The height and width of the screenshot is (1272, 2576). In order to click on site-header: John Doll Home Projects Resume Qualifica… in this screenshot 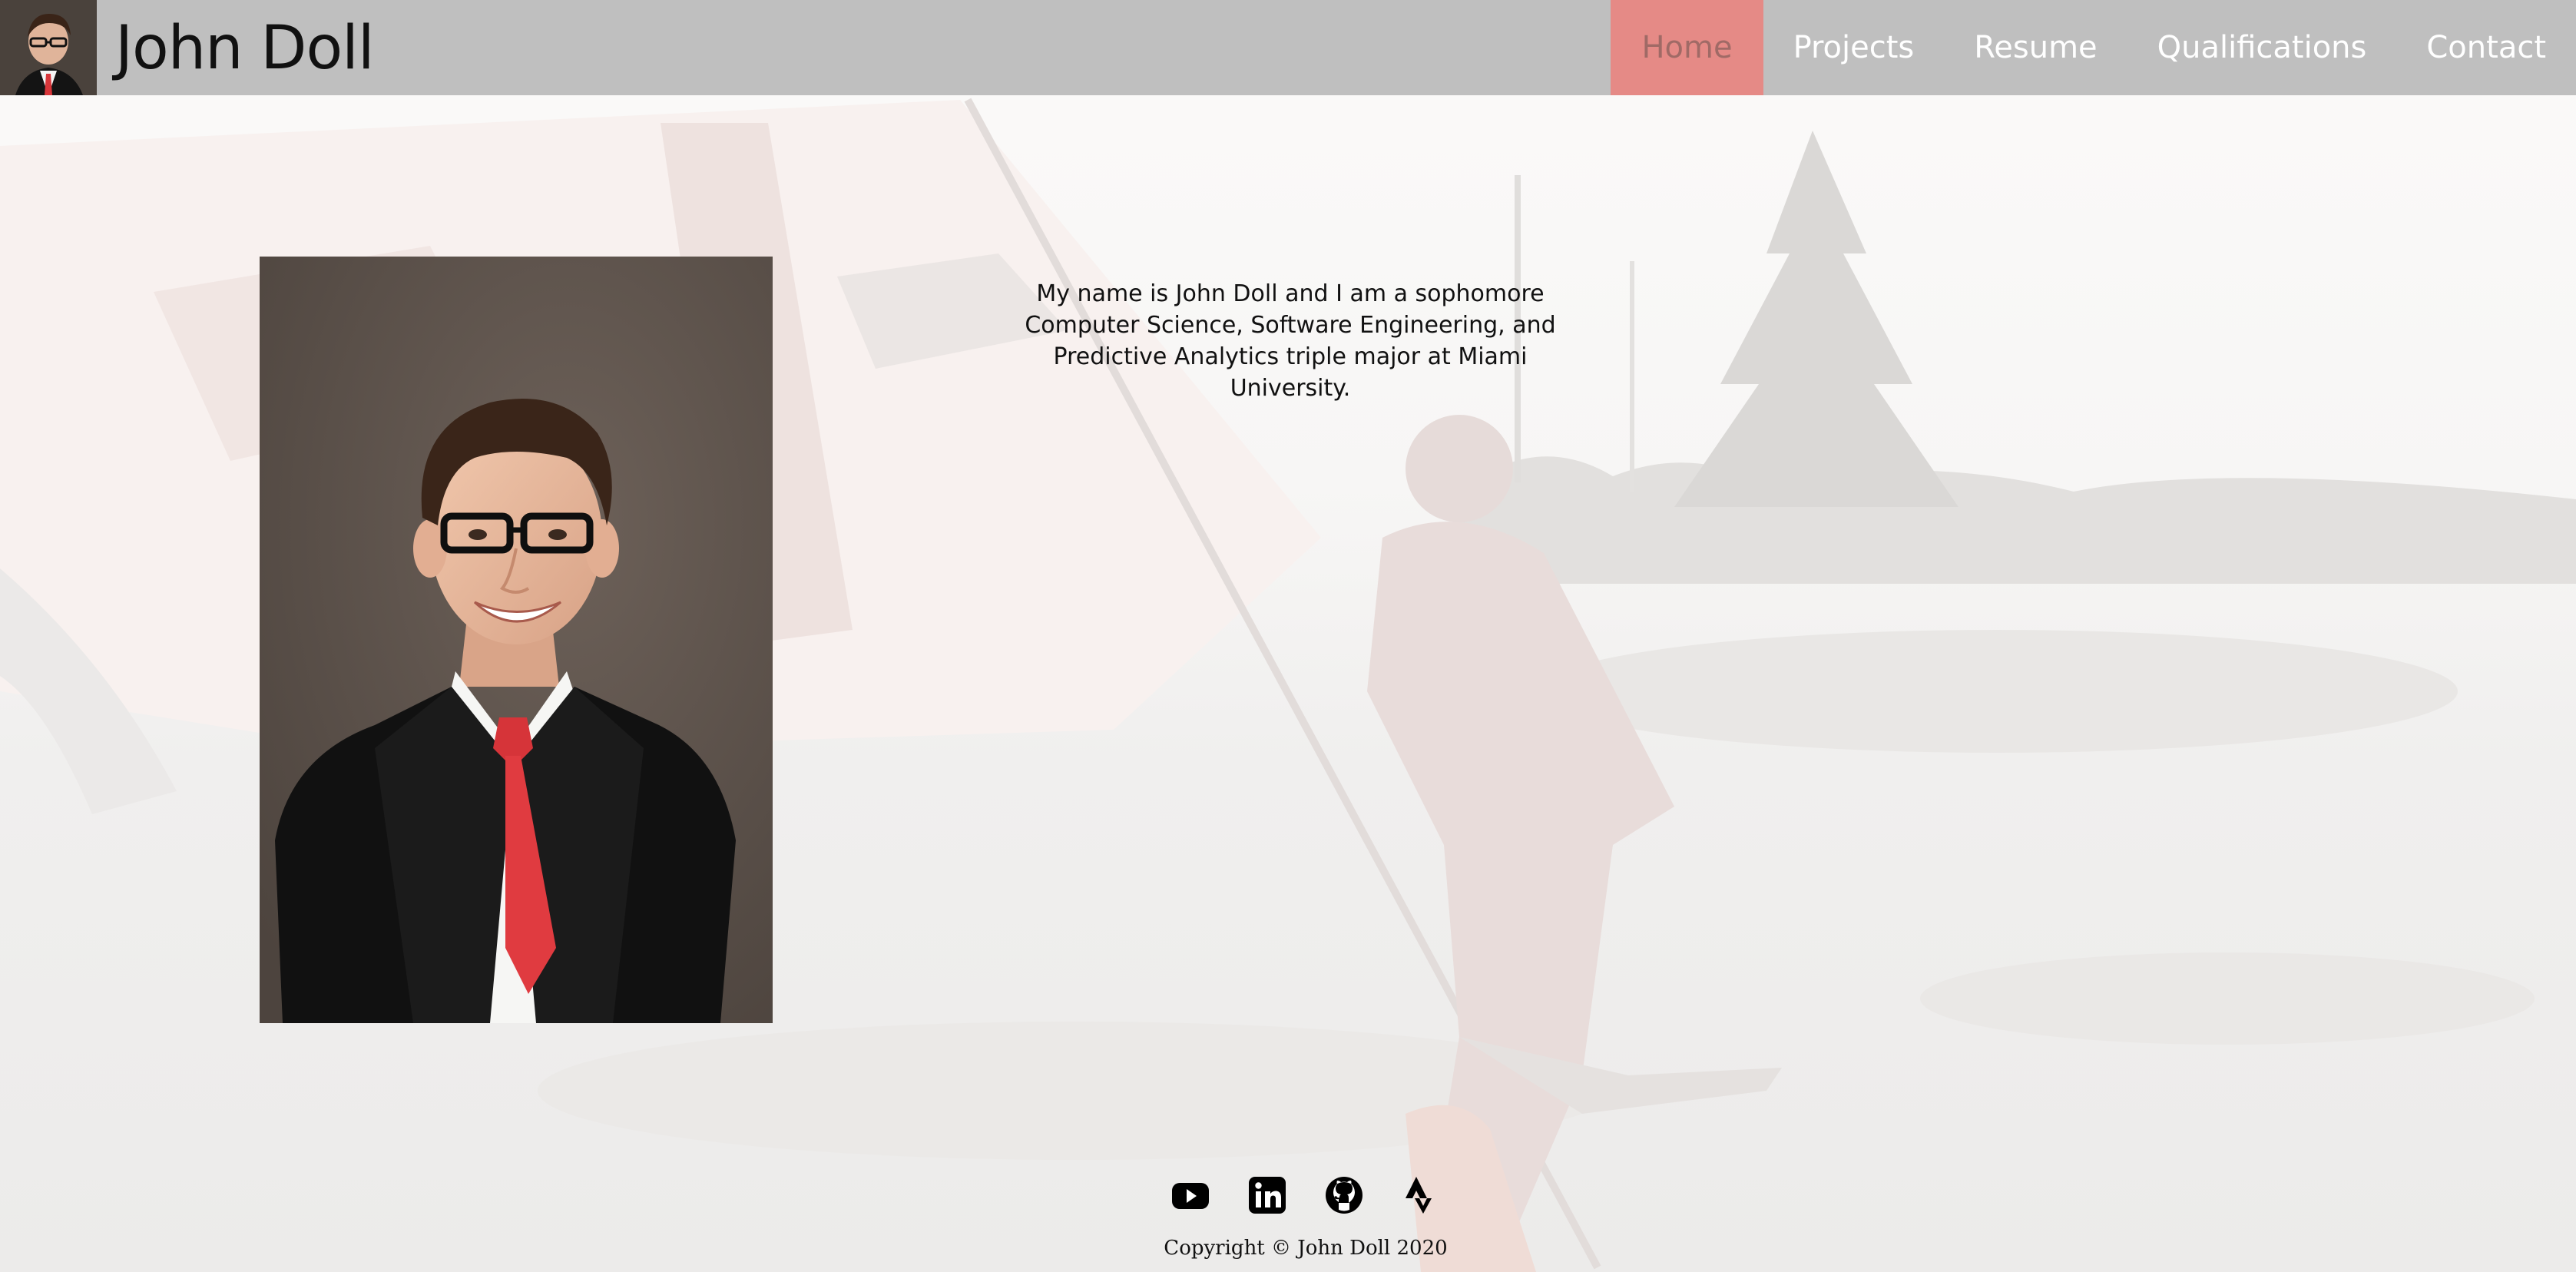, I will do `click(1288, 47)`.